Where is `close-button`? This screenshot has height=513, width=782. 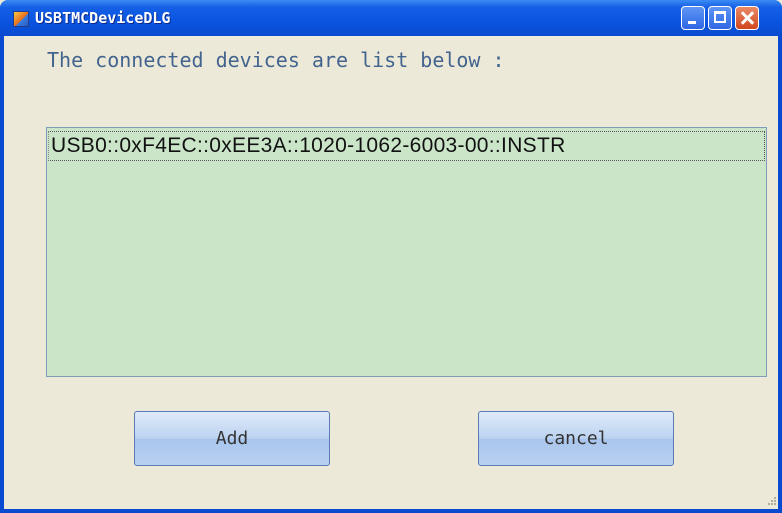
close-button is located at coordinates (747, 18).